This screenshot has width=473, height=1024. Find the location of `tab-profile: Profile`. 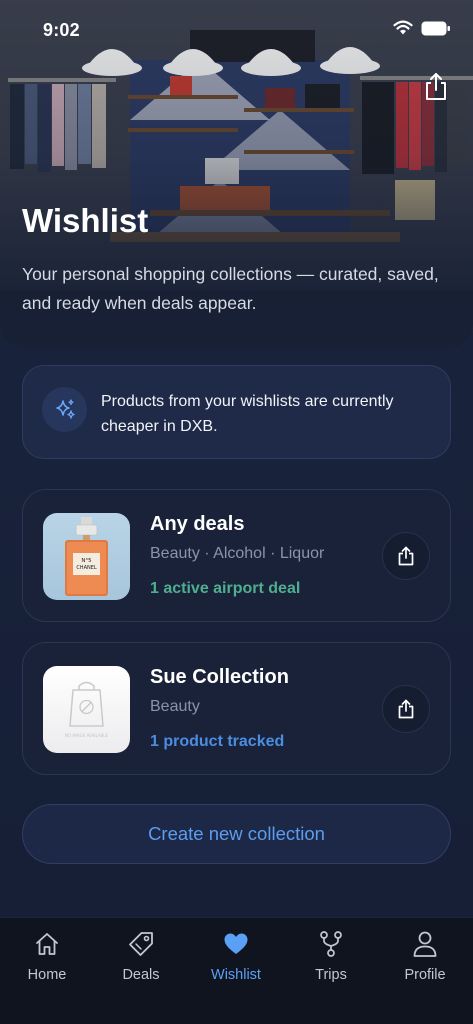

tab-profile: Profile is located at coordinates (425, 960).